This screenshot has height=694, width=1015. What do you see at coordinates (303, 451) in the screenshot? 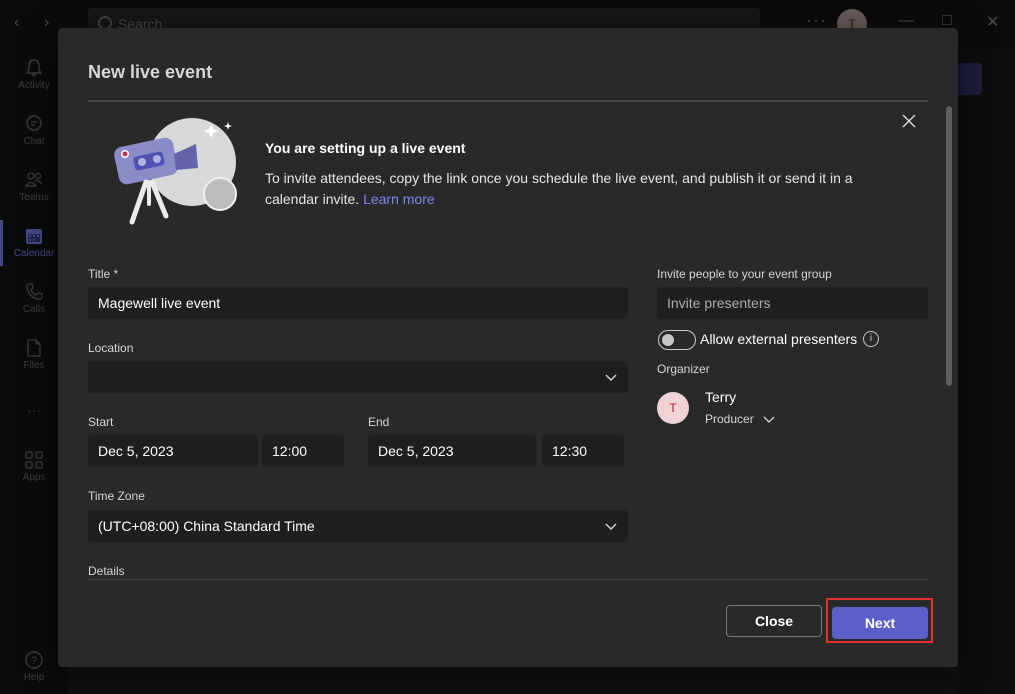
I see `start-time-input: 12:00` at bounding box center [303, 451].